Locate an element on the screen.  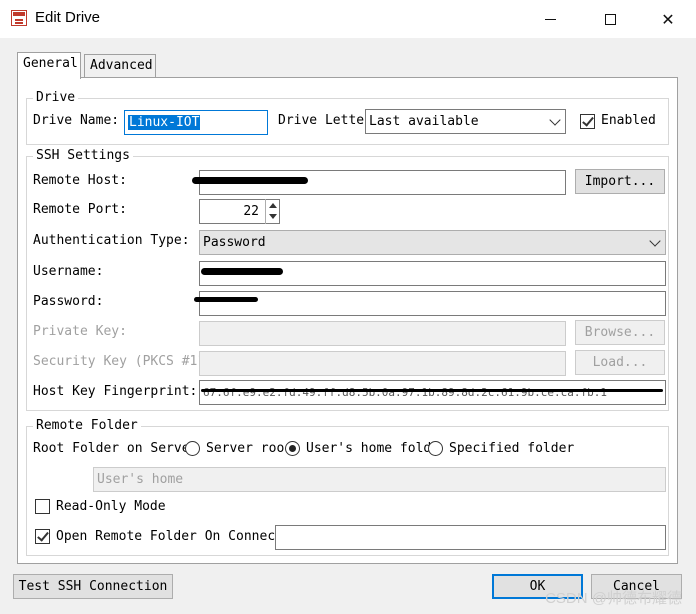
drive-letter-label: Drive Letter is located at coordinates (325, 120).